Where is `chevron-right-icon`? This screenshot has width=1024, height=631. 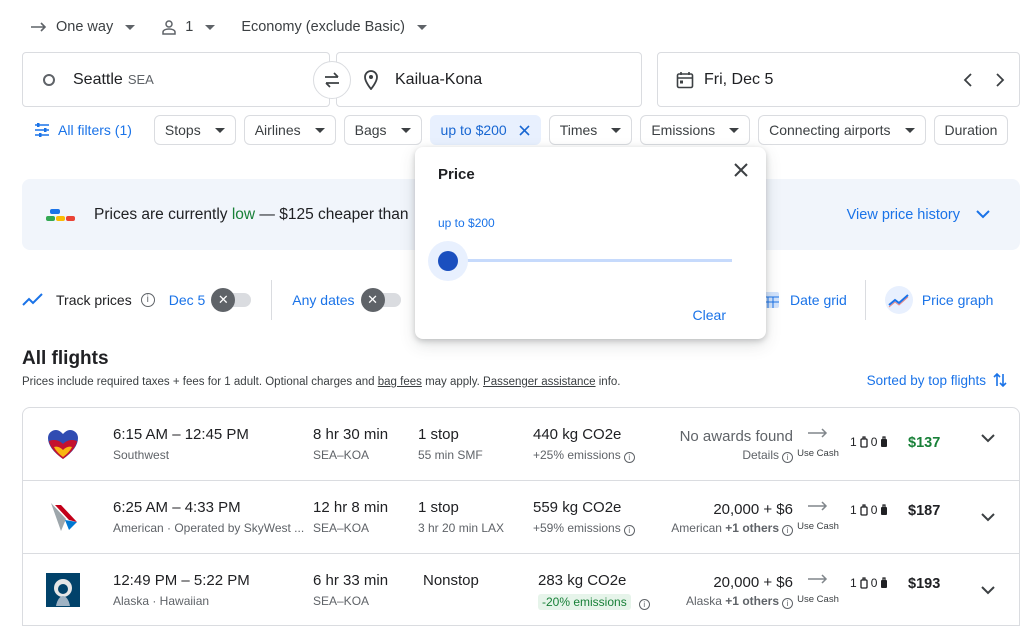
chevron-right-icon is located at coordinates (1000, 79).